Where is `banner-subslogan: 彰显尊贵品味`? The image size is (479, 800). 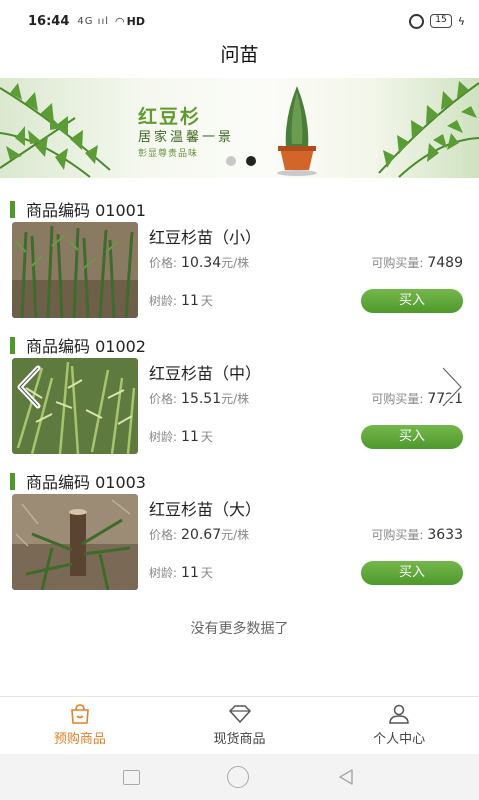
banner-subslogan: 彰显尊贵品味 is located at coordinates (168, 154).